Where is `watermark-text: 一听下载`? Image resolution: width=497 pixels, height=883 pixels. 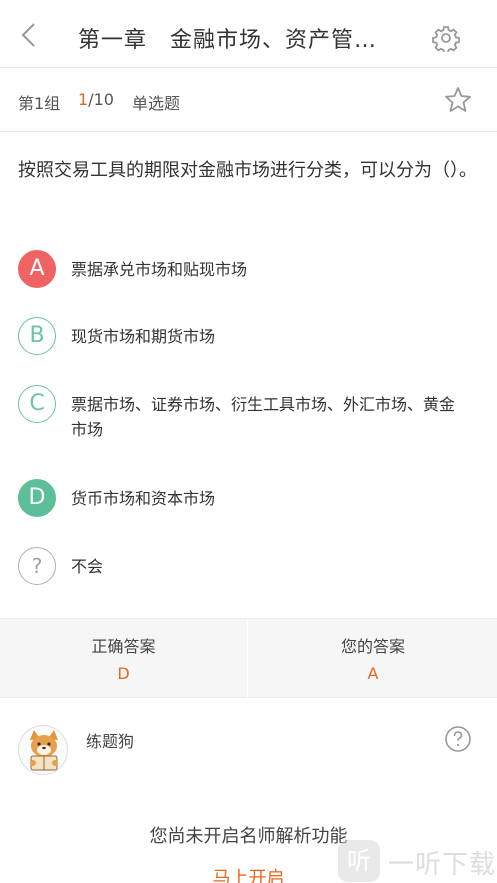 watermark-text: 一听下载 is located at coordinates (442, 865).